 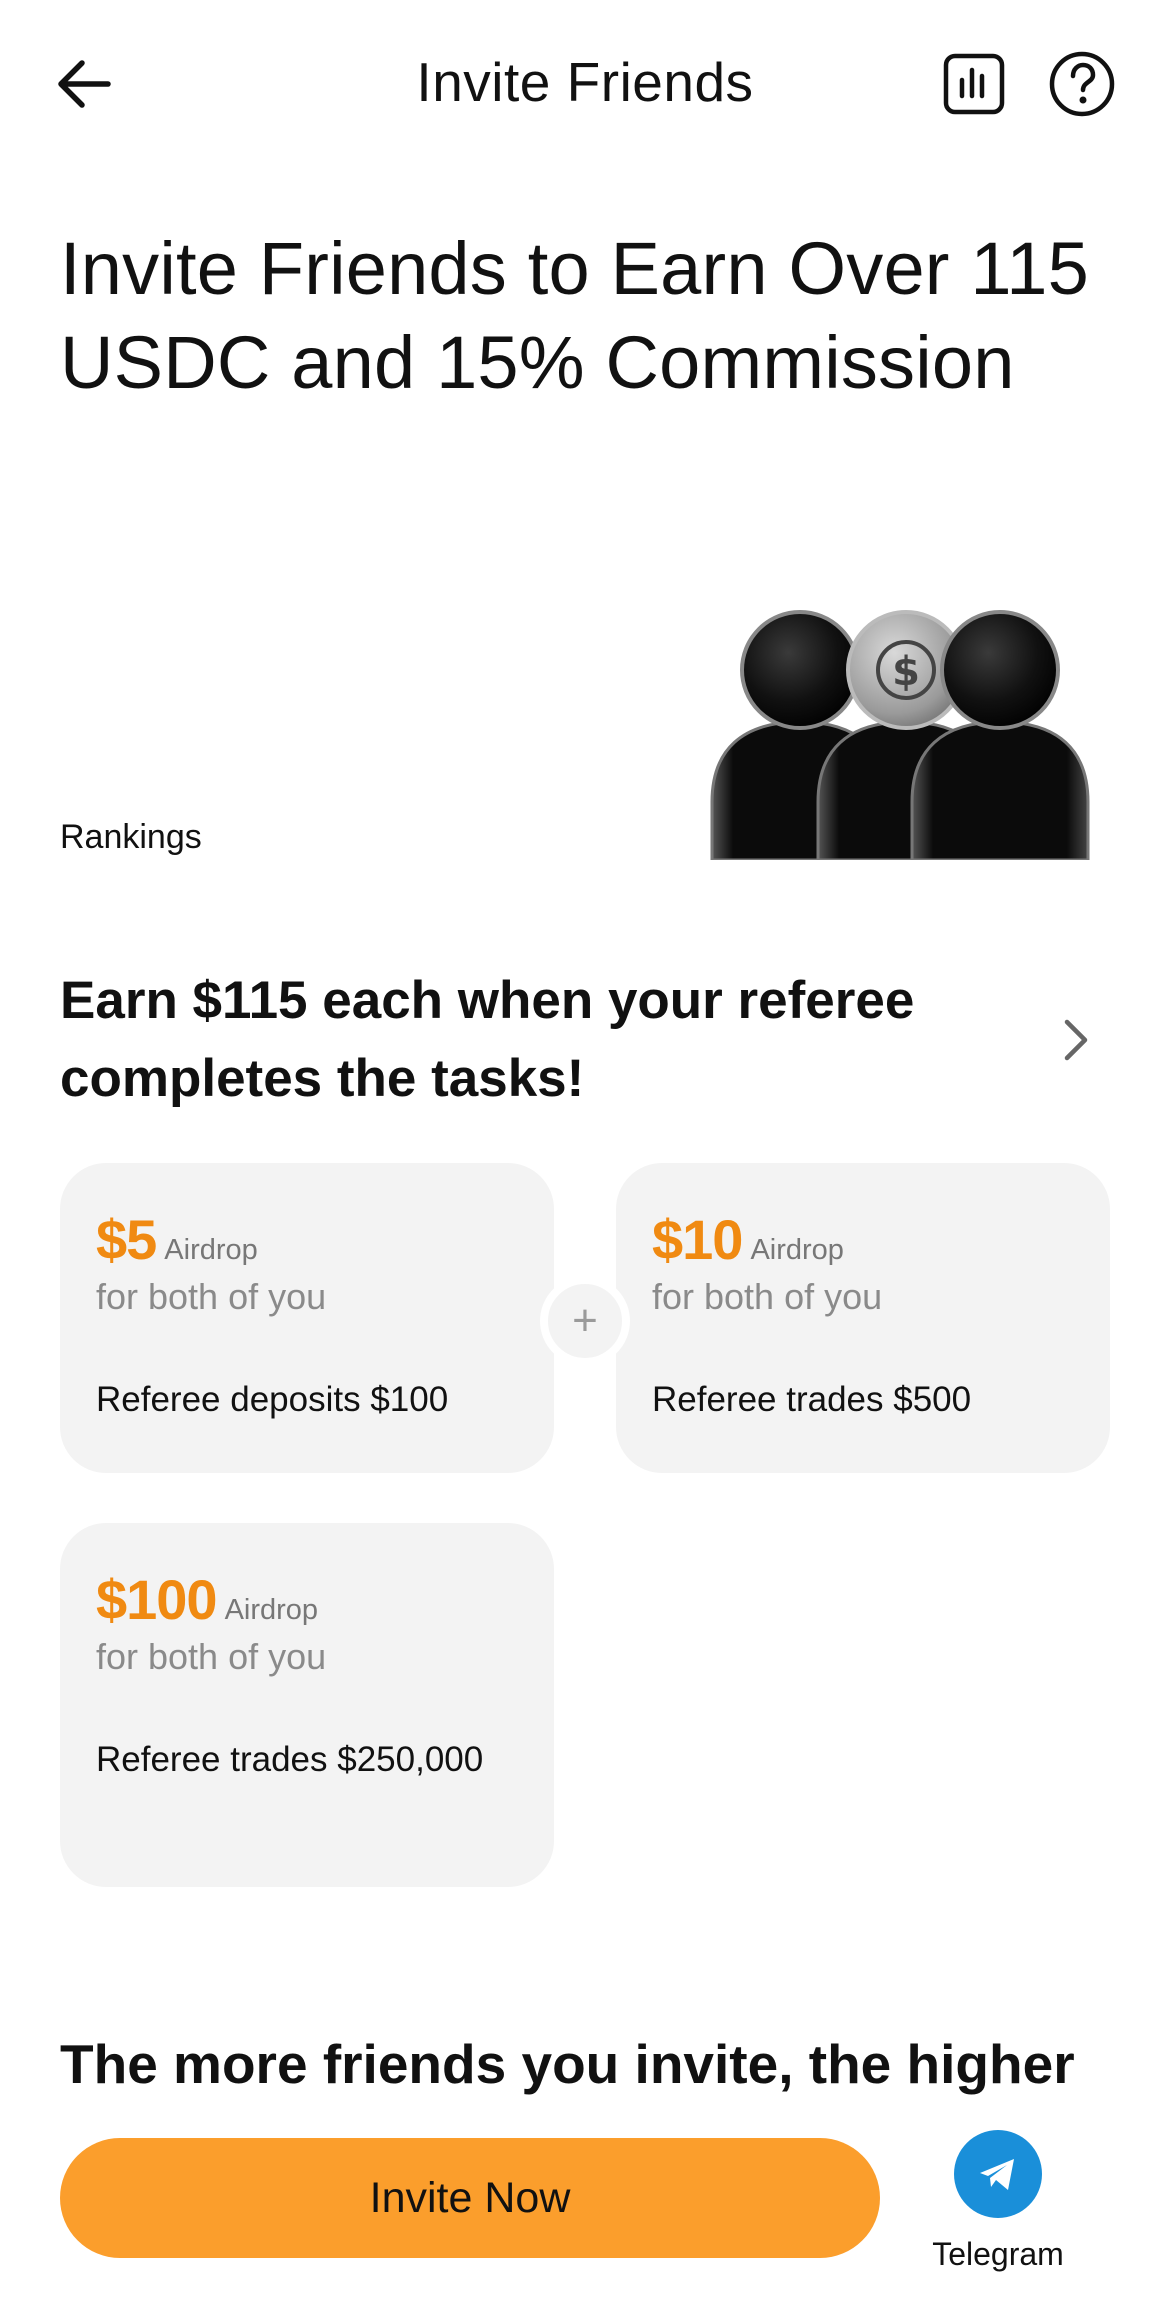 I want to click on help-button, so click(x=1082, y=84).